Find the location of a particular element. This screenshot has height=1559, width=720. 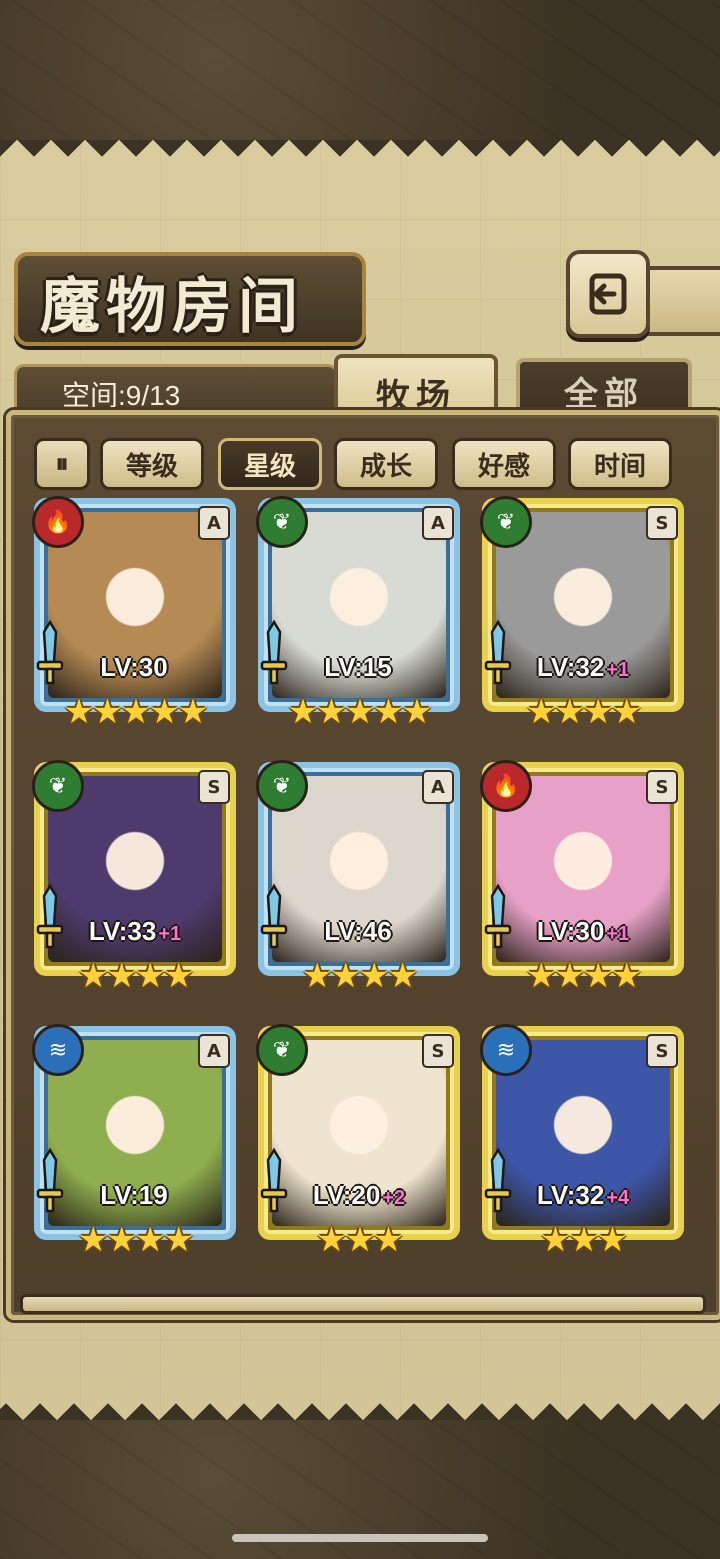

monster-level: LV:30 is located at coordinates (135, 667).